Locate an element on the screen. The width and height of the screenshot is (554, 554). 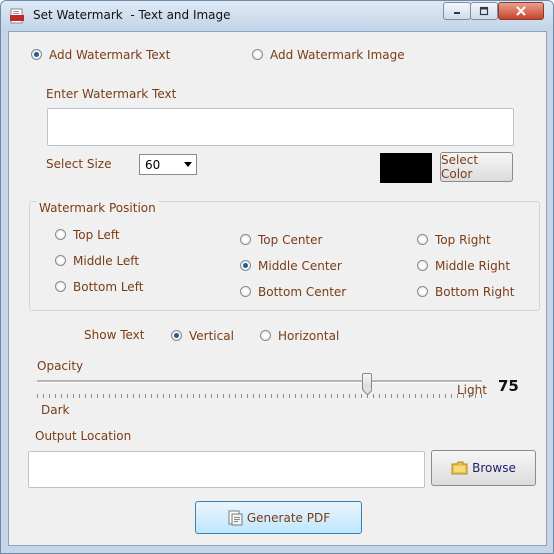
vertical-label: Vertical is located at coordinates (211, 336).